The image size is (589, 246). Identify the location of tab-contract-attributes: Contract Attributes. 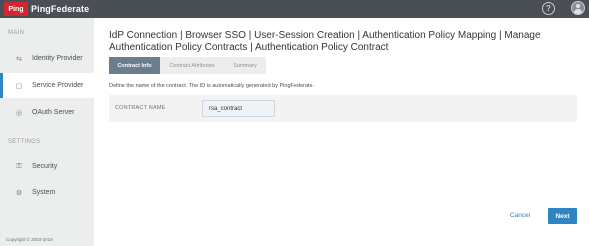
(192, 65).